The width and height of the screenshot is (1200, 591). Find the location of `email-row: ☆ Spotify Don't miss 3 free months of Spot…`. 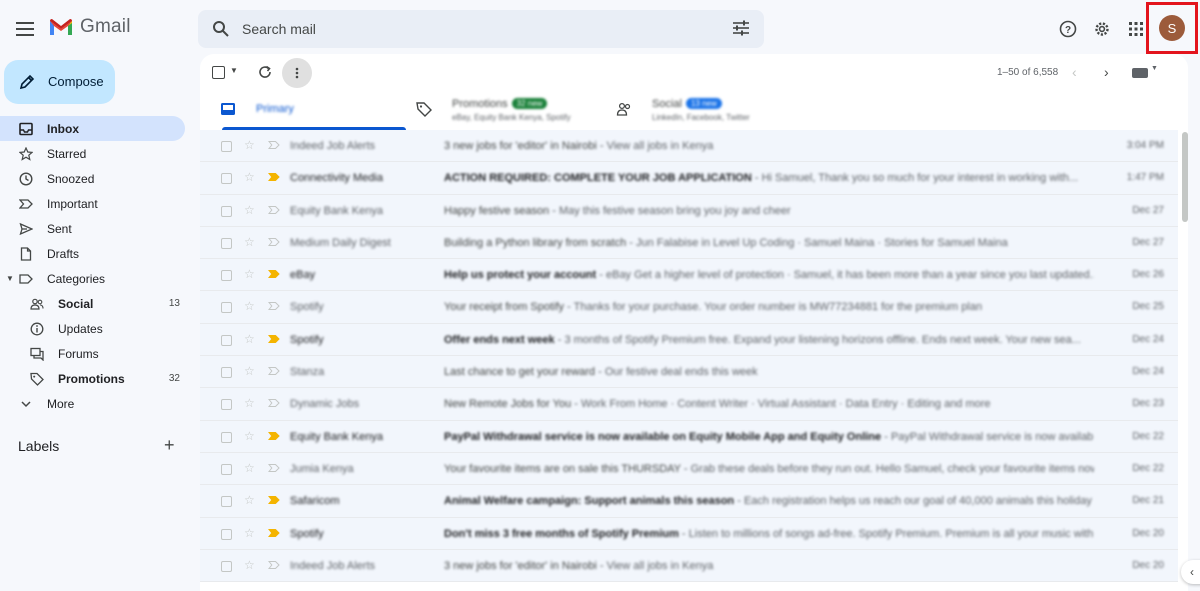

email-row: ☆ Spotify Don't miss 3 free months of Spot… is located at coordinates (689, 533).